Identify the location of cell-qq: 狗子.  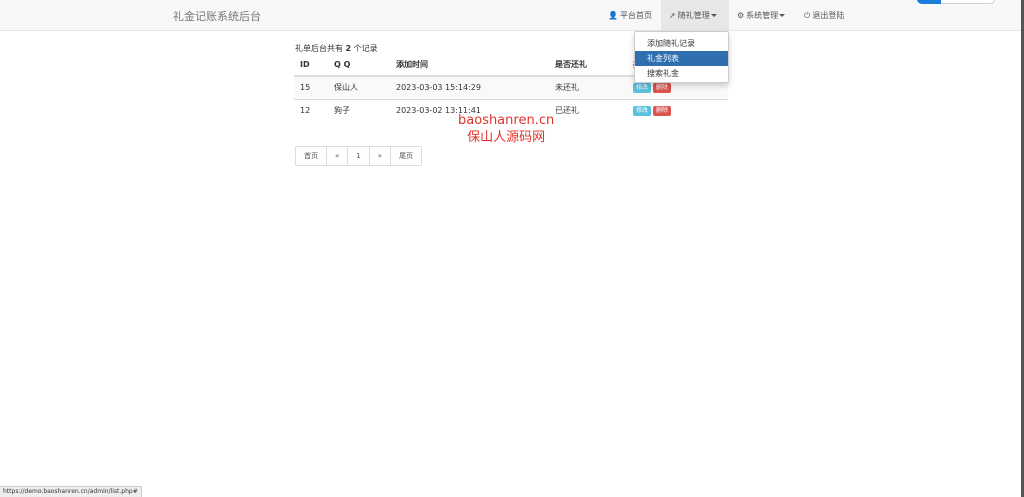
(359, 110).